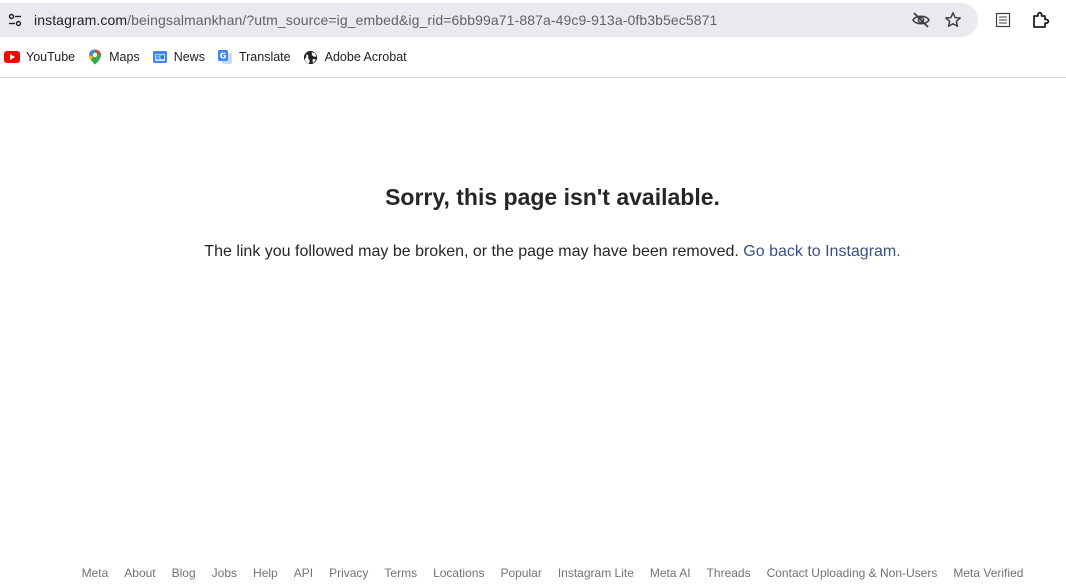 Image resolution: width=1066 pixels, height=585 pixels. Describe the element at coordinates (988, 573) in the screenshot. I see `footer-link-meta-verified: Meta Verified` at that location.